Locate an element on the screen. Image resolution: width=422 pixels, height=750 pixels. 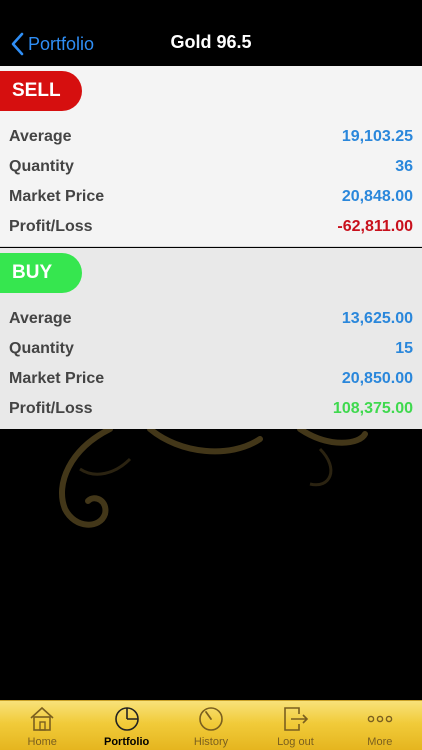
row-value: 108,375.00 is located at coordinates (372, 408).